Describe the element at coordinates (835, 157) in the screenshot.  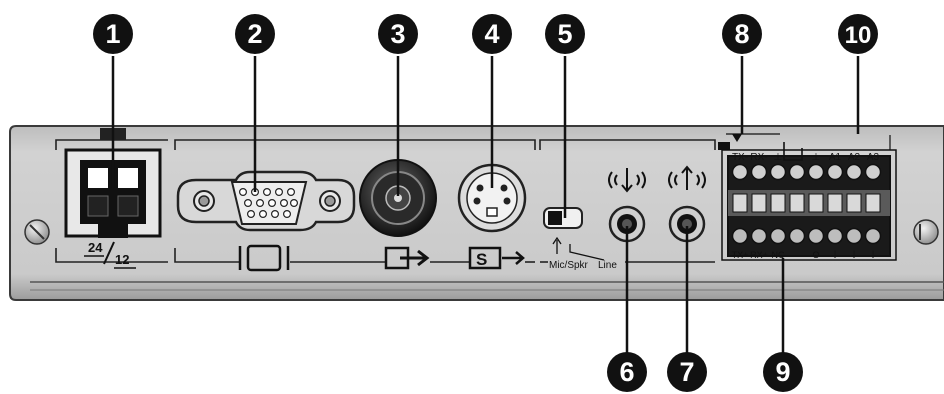
I see `terminal-top-label: A1` at that location.